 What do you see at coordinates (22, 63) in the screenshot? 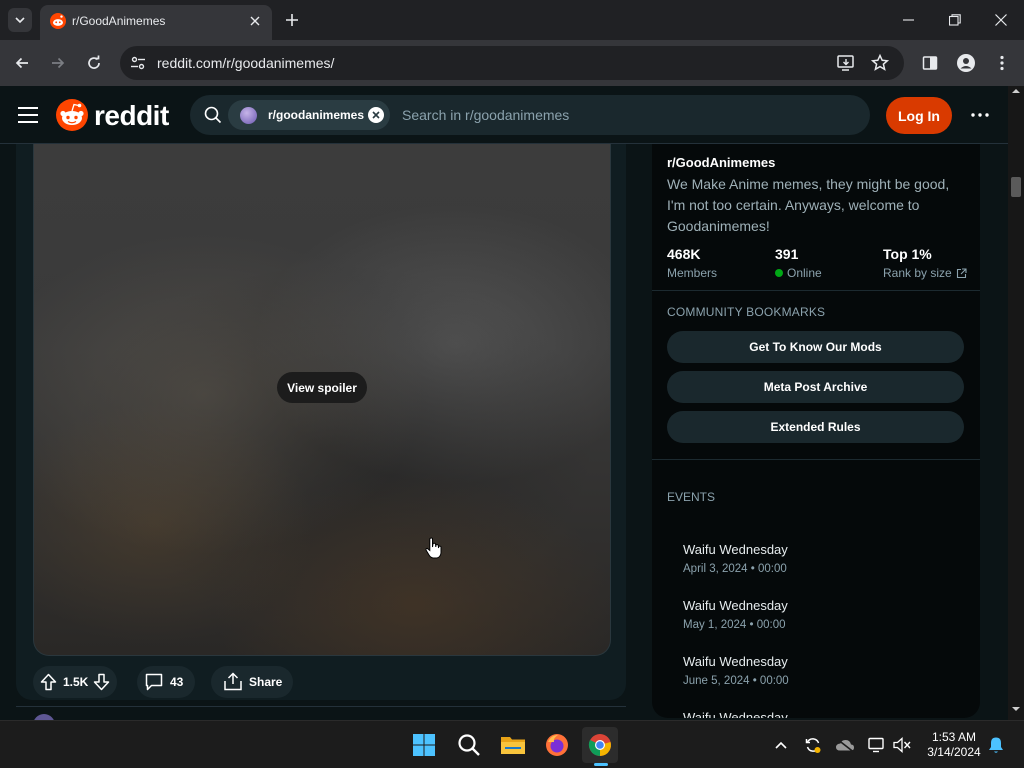
I see `back-arrow-icon` at bounding box center [22, 63].